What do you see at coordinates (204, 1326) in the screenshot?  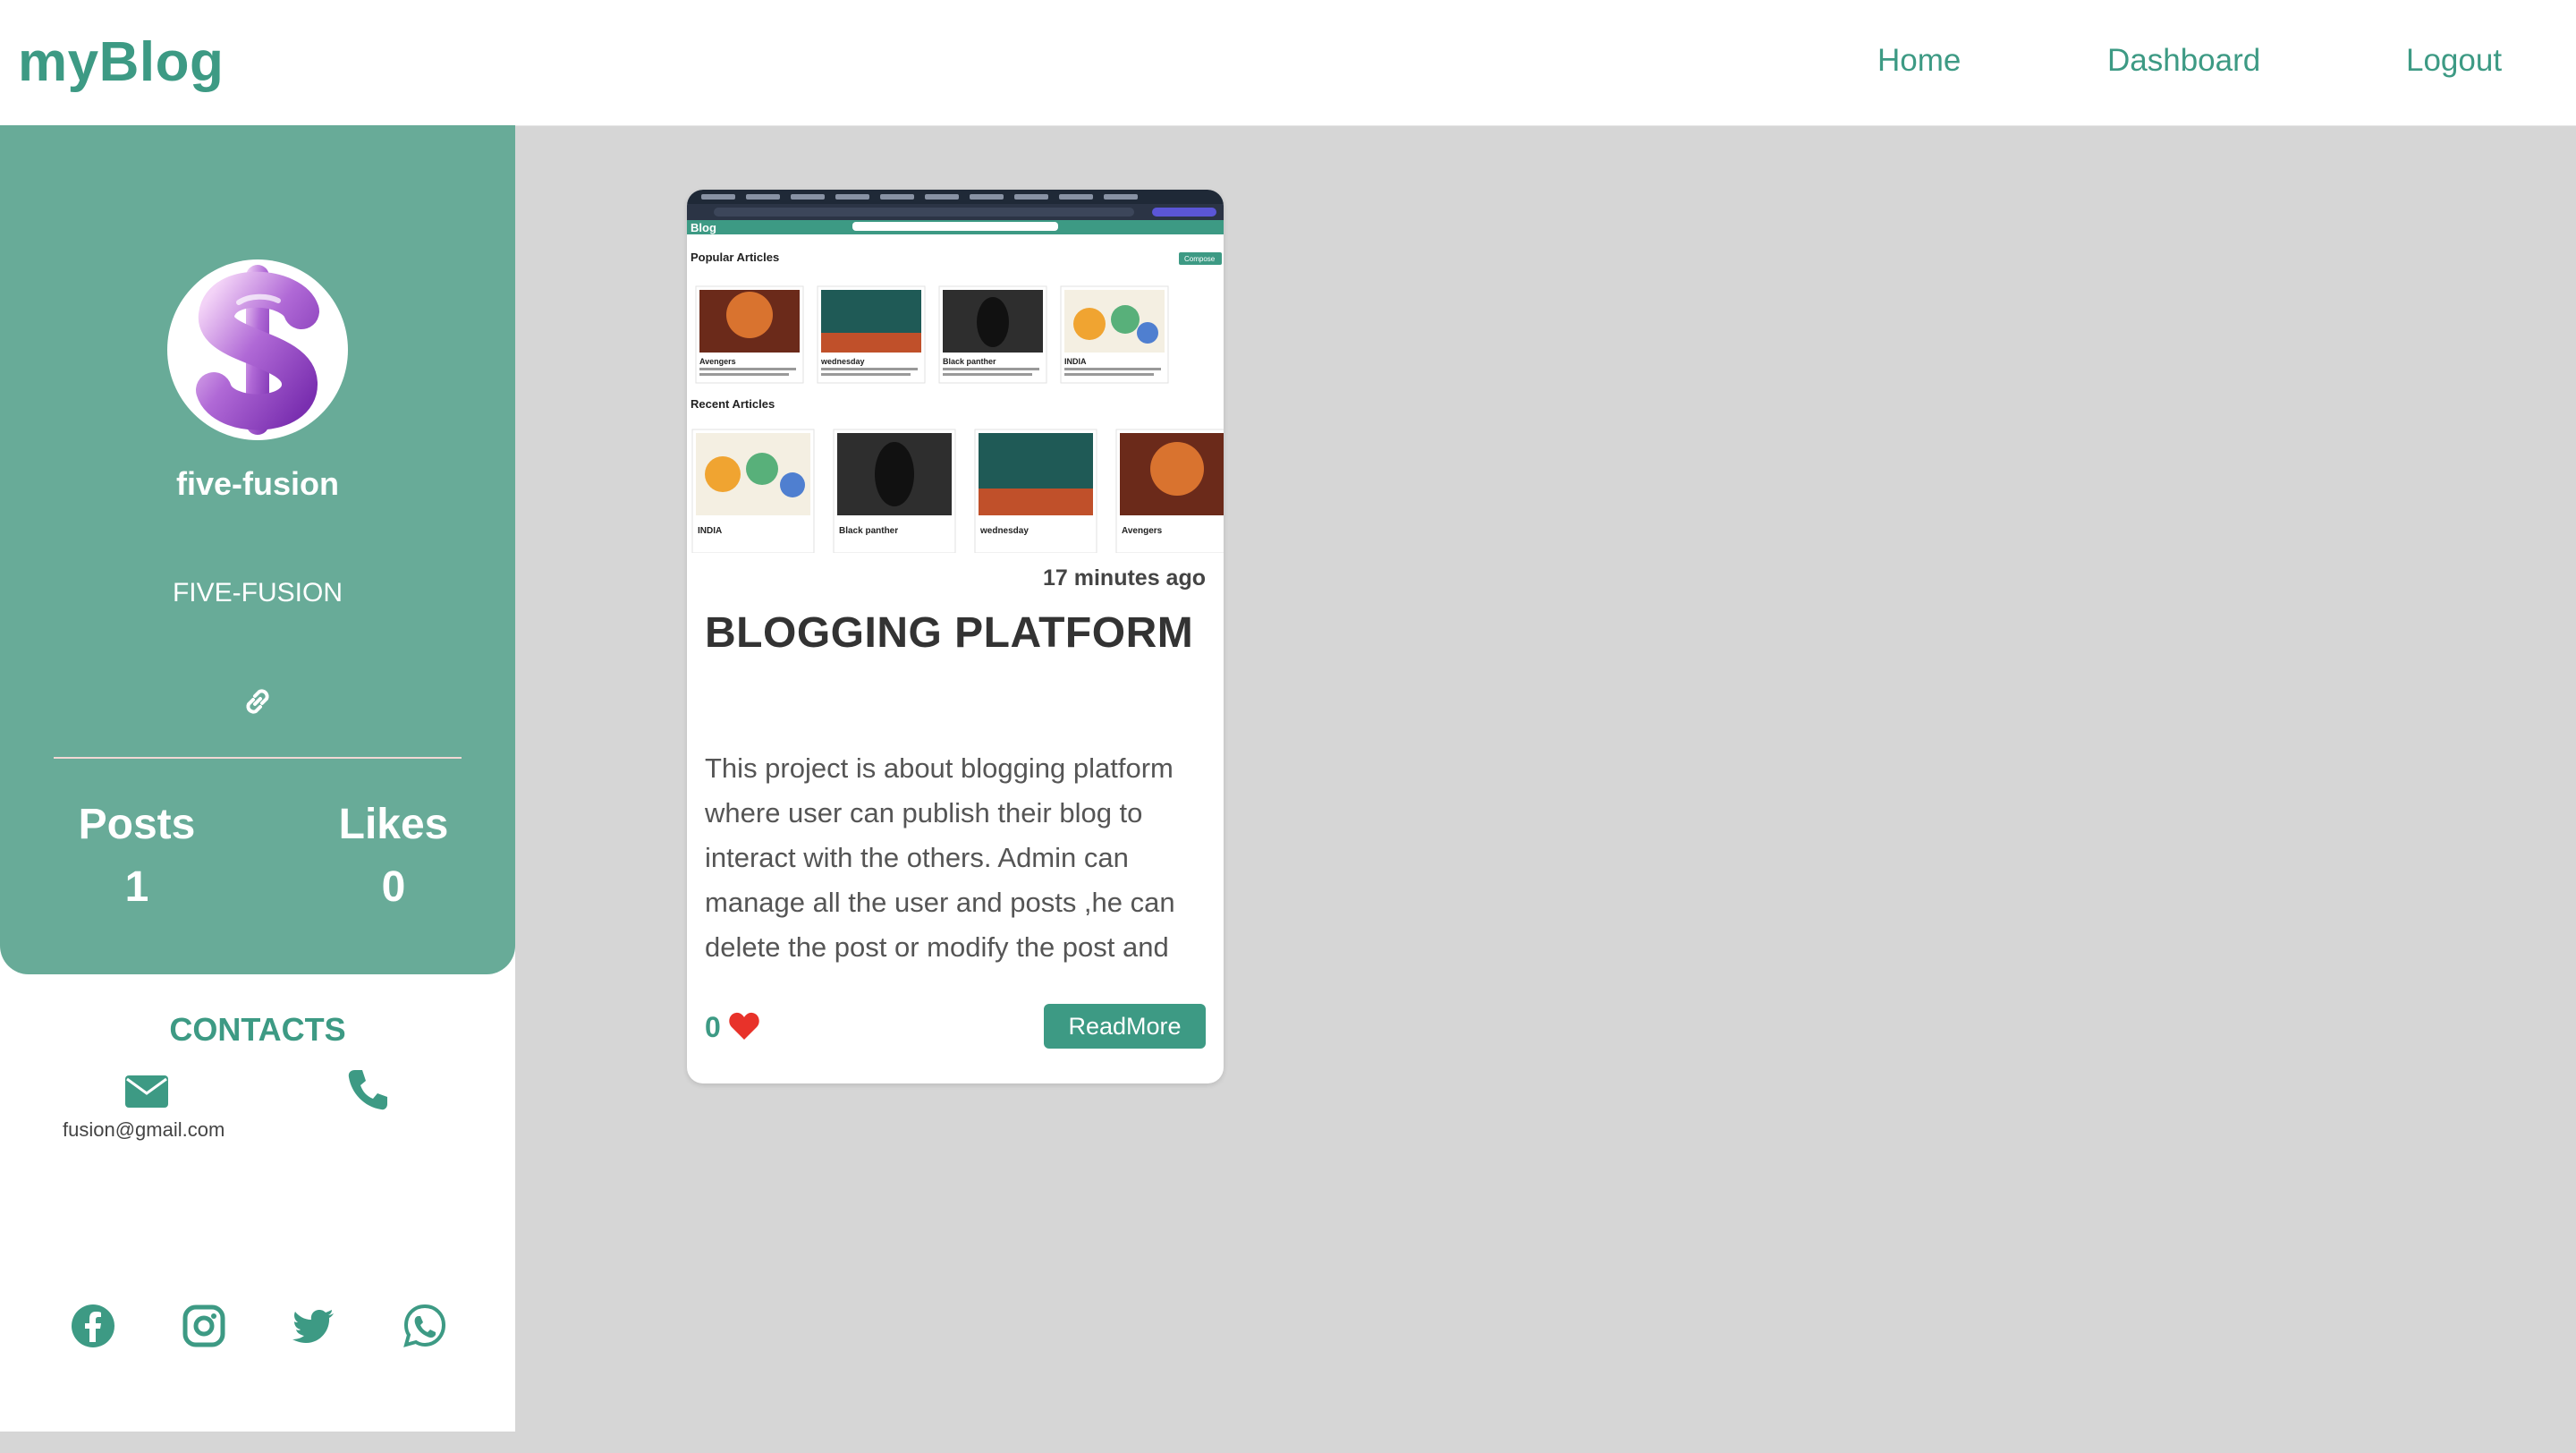 I see `instagram-icon` at bounding box center [204, 1326].